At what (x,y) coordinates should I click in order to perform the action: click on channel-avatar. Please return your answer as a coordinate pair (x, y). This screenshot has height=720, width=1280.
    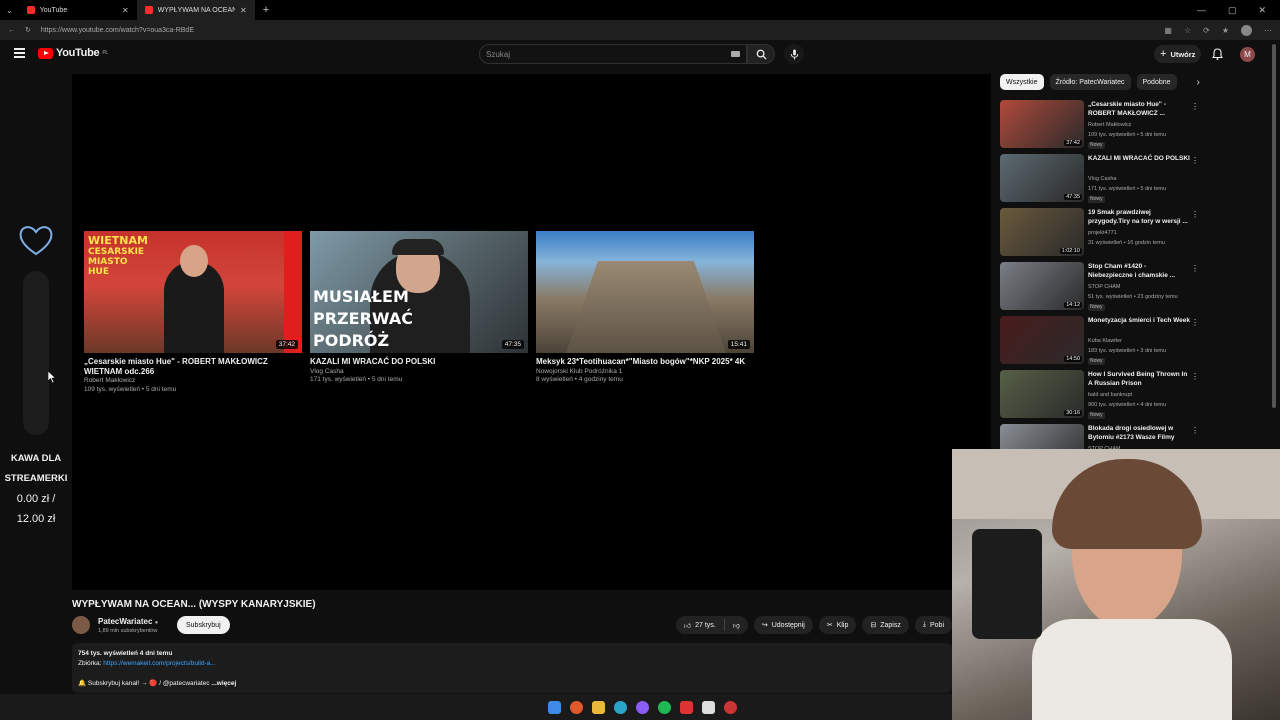
    Looking at the image, I should click on (81, 625).